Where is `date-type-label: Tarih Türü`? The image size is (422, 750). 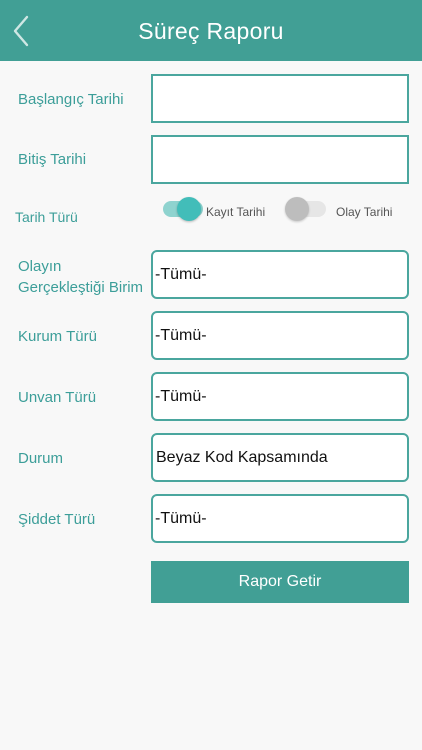
date-type-label: Tarih Türü is located at coordinates (46, 217).